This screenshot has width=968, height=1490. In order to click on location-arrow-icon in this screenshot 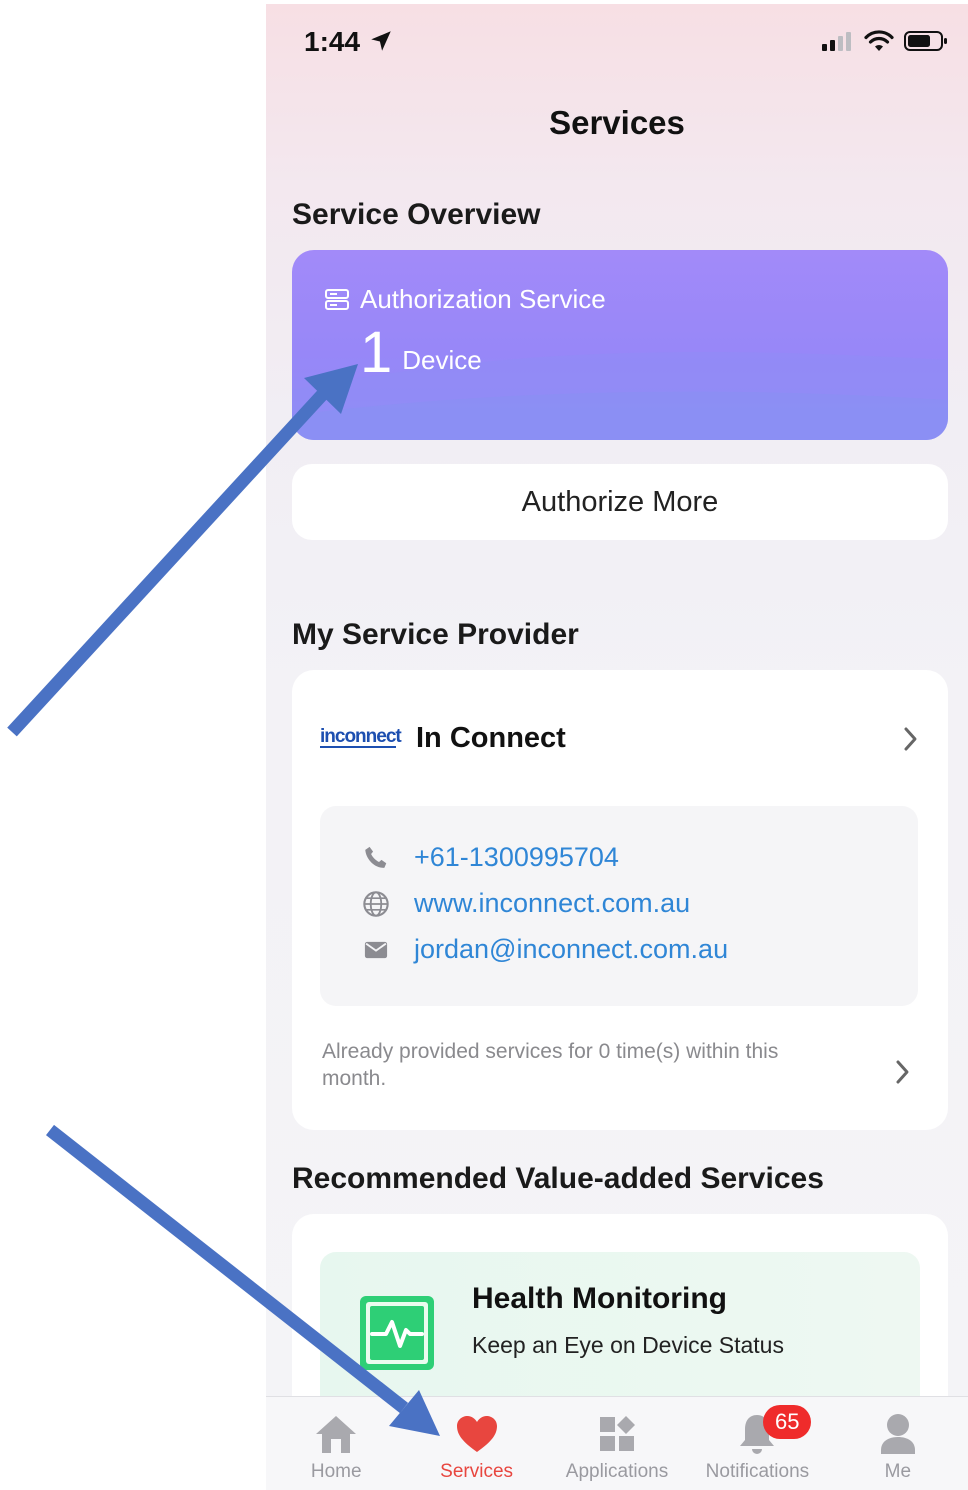, I will do `click(381, 41)`.